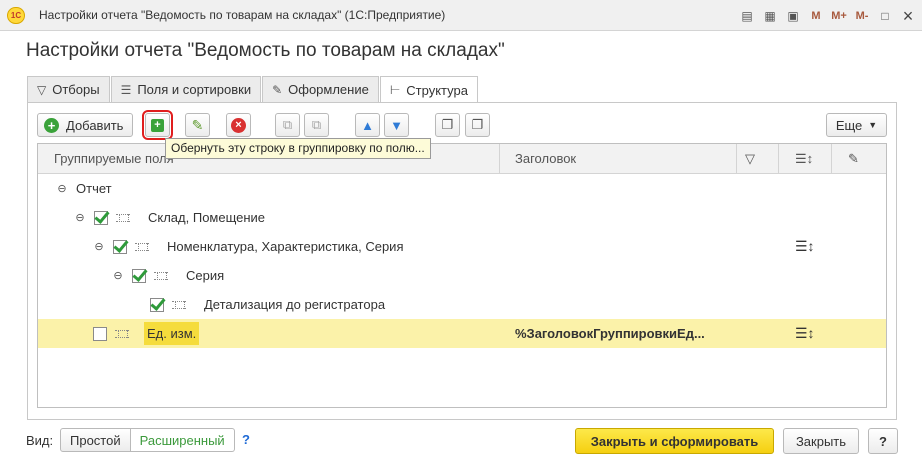  I want to click on row-name-cell: ⊖ Отчет, so click(84, 188).